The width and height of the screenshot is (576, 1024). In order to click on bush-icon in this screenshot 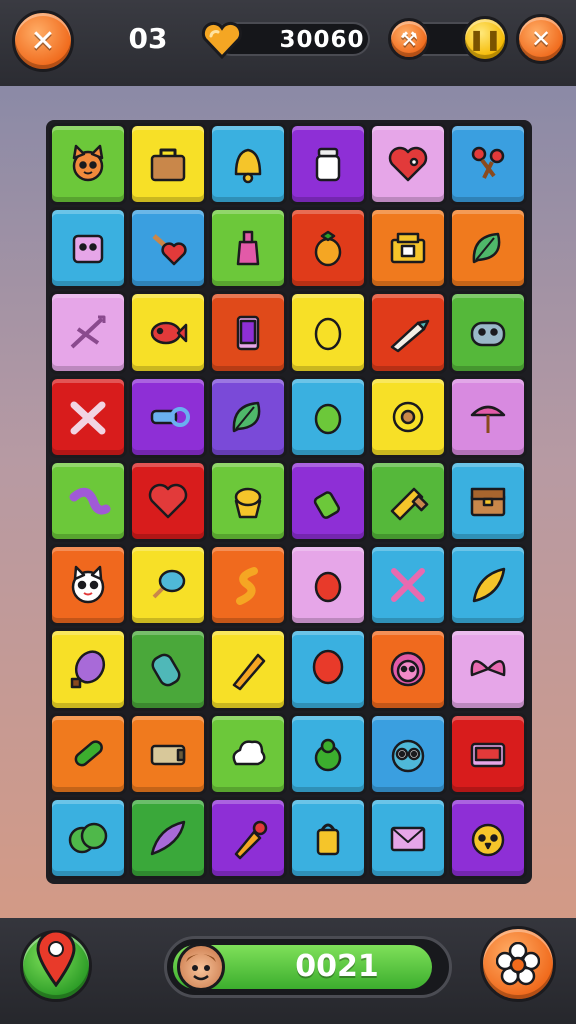, I will do `click(88, 838)`.